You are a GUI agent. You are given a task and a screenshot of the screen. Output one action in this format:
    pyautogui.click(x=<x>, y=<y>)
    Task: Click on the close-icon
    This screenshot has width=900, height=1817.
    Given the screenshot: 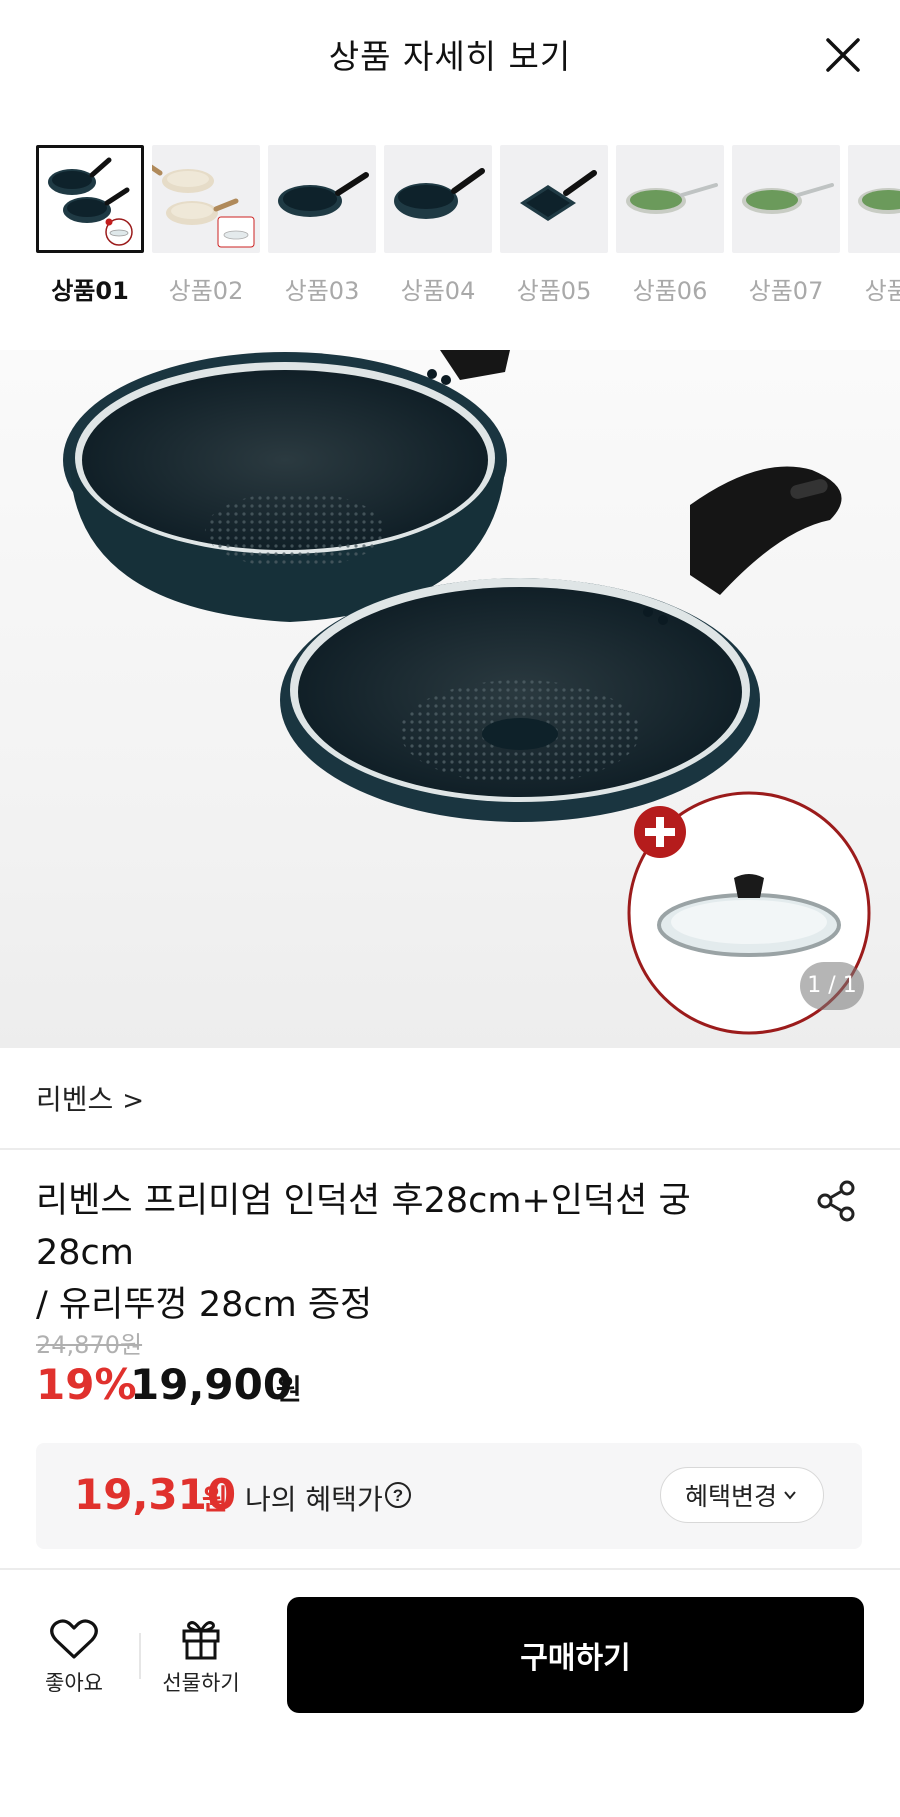 What is the action you would take?
    pyautogui.click(x=843, y=55)
    